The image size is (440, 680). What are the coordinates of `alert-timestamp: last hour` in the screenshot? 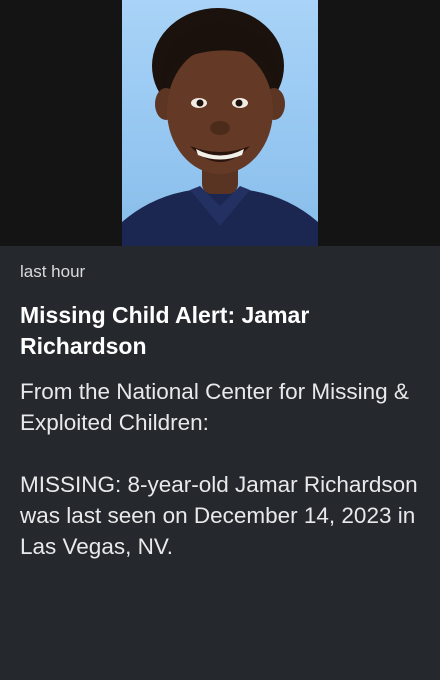 It's located at (53, 271).